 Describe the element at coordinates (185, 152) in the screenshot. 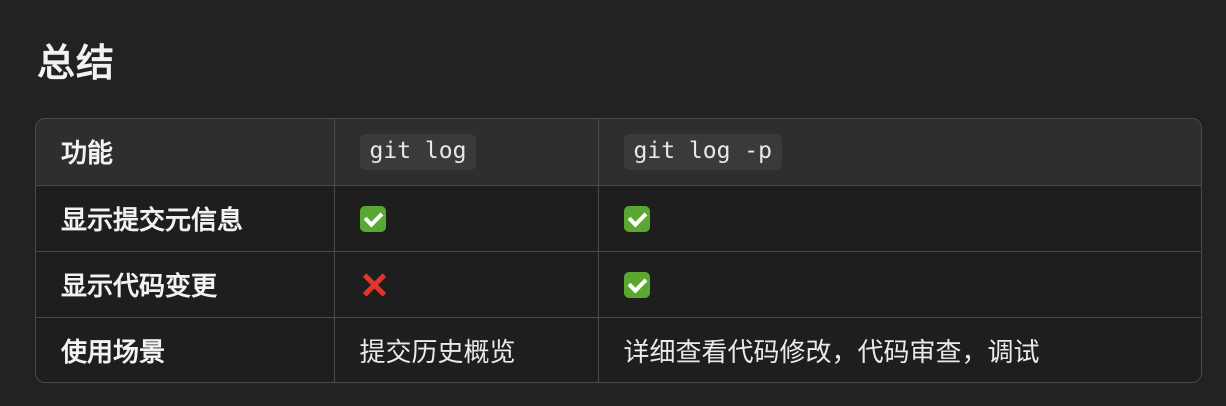

I see `header-feature: 功能` at that location.